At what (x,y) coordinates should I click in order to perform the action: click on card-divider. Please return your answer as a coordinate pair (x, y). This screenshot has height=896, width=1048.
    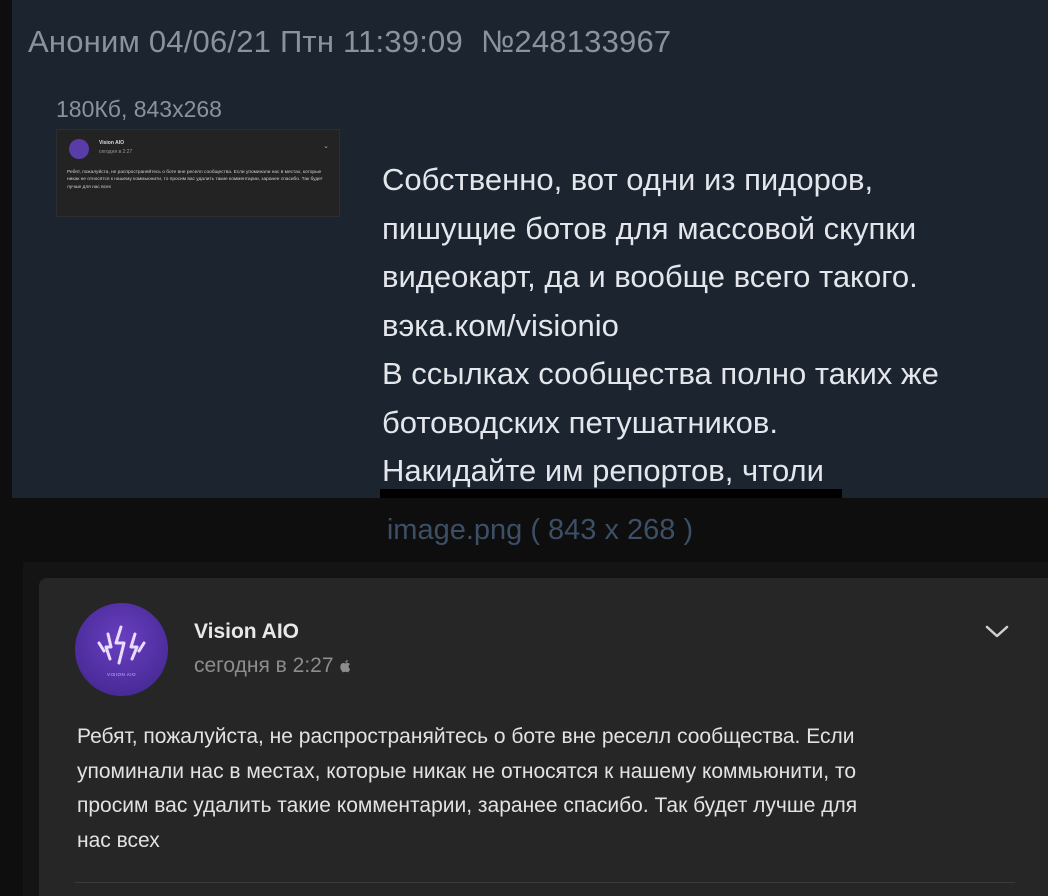
    Looking at the image, I should click on (545, 882).